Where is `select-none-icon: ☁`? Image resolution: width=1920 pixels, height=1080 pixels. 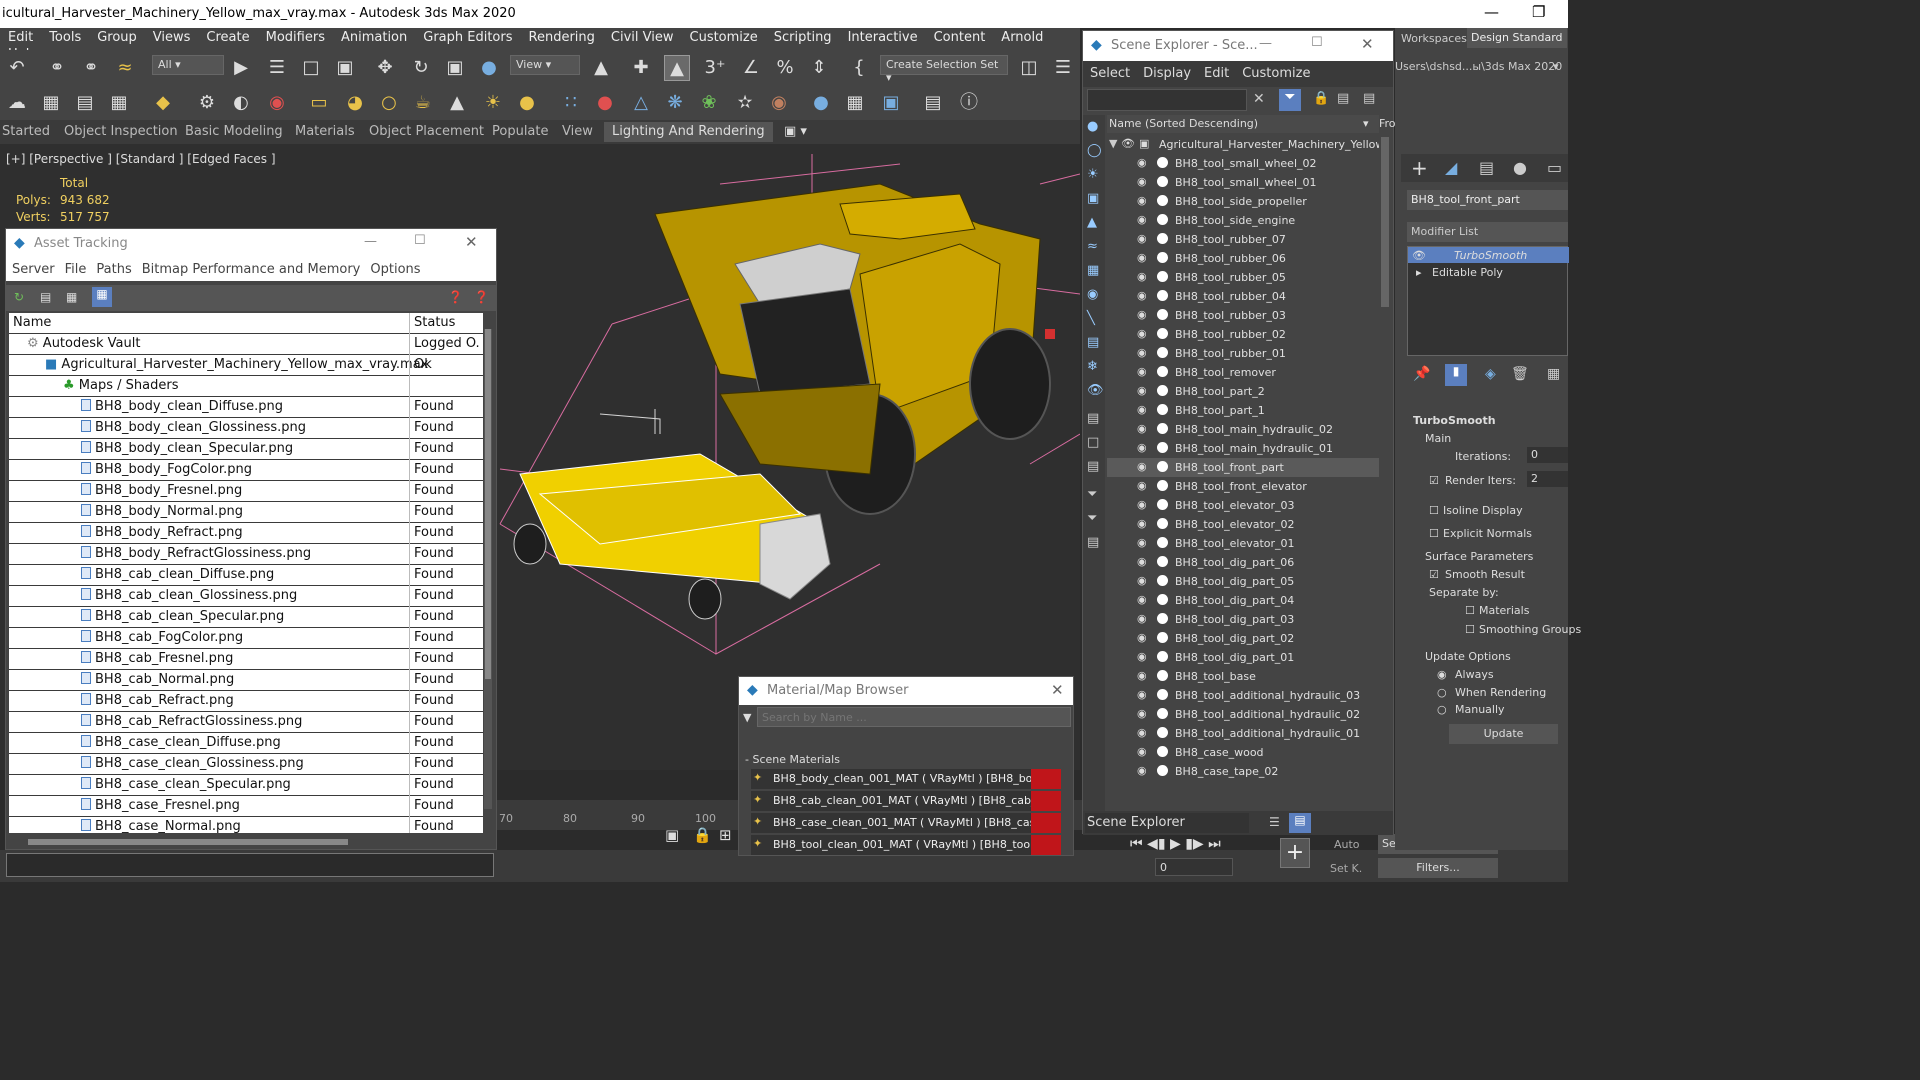
select-none-icon: ☁ is located at coordinates (17, 103).